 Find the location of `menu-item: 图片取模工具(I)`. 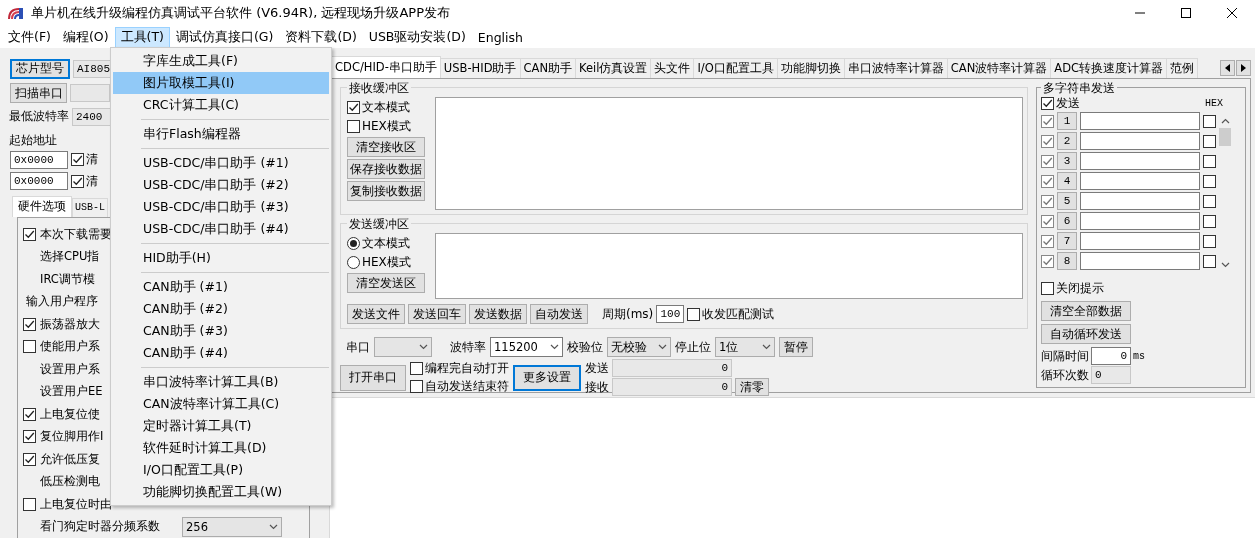

menu-item: 图片取模工具(I) is located at coordinates (221, 83).